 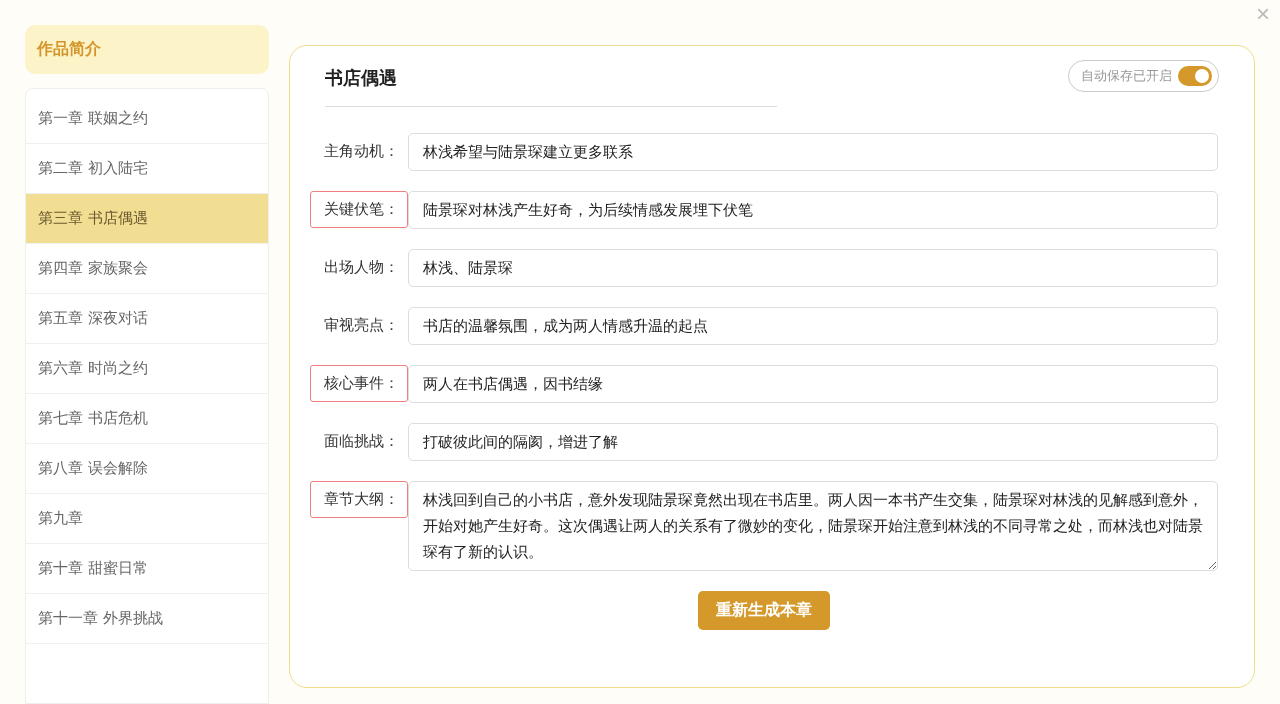 I want to click on text-field: 书店的温馨氛围，成为两人情感升温的起点, so click(x=813, y=326).